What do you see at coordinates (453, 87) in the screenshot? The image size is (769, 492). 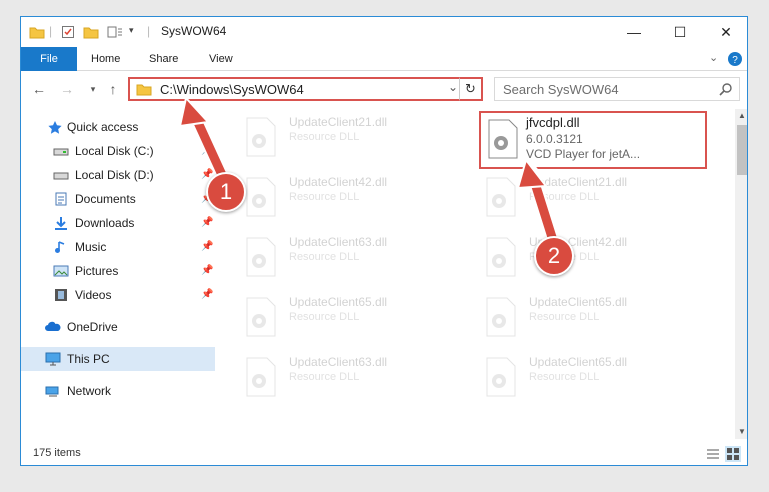 I see `address-dropdown-chevron-icon: ⌄` at bounding box center [453, 87].